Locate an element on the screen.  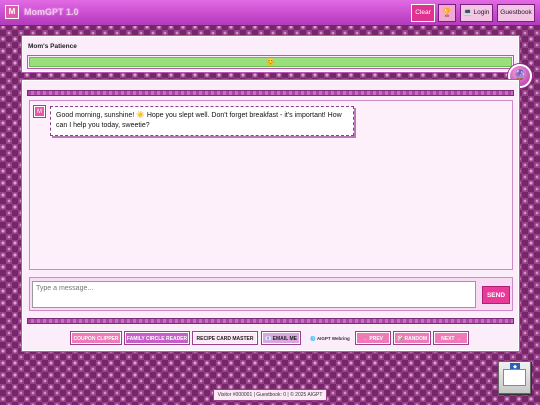
patience-panel: Mom's Patience 😊 is located at coordinates (270, 54).